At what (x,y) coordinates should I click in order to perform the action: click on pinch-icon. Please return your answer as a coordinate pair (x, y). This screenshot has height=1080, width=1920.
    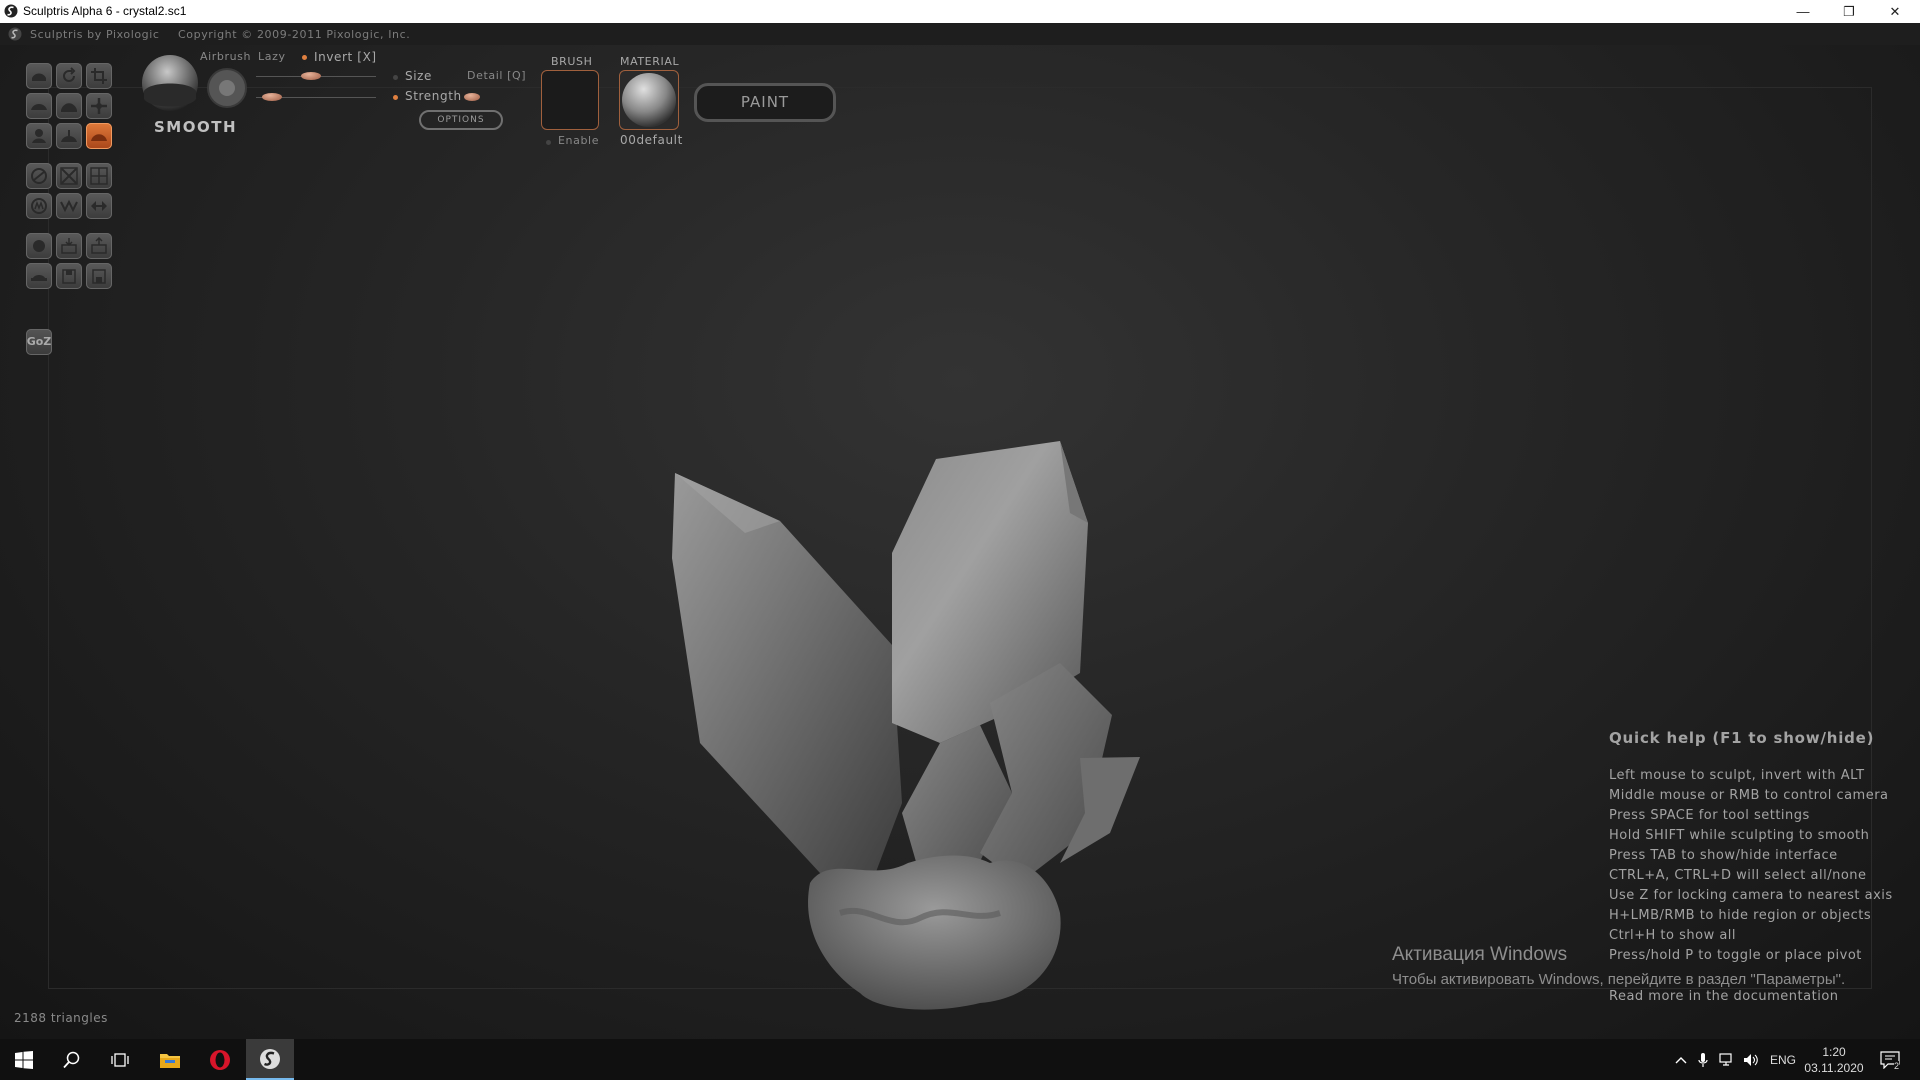
    Looking at the image, I should click on (39, 136).